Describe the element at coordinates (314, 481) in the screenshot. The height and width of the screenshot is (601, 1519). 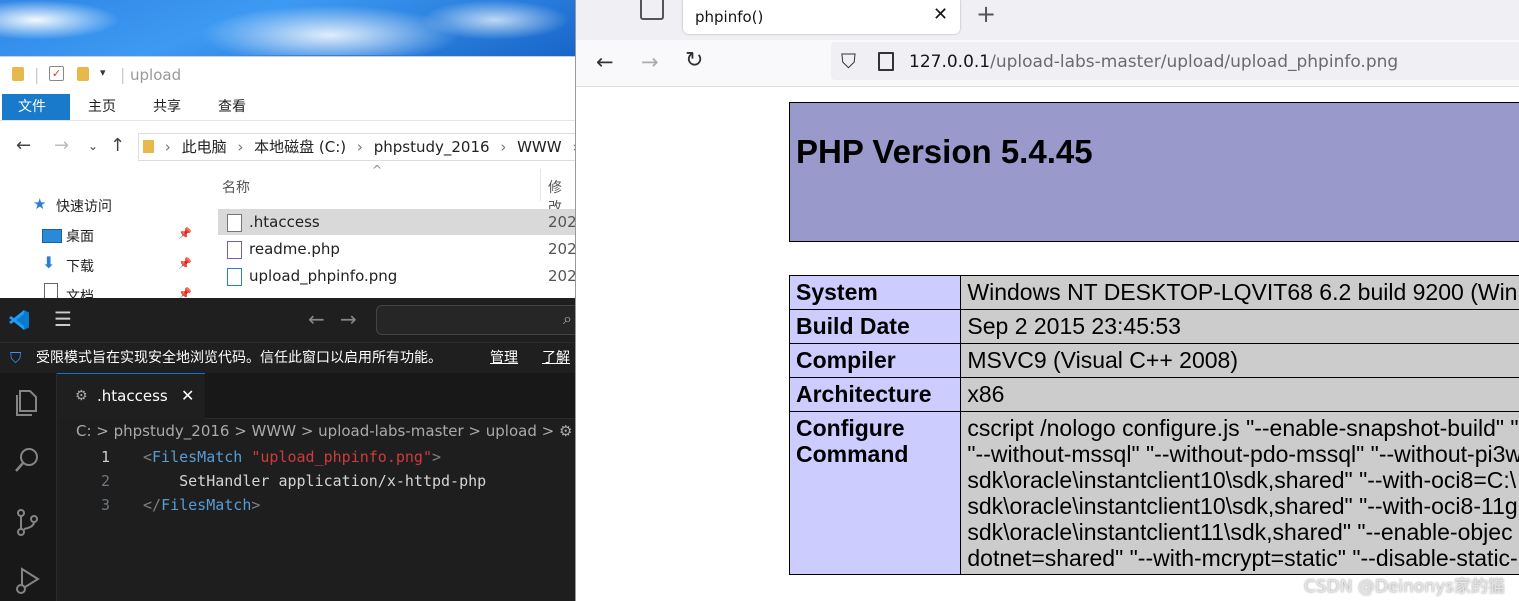
I see `code-line-2: SetHandler application/x-httpd-php` at that location.